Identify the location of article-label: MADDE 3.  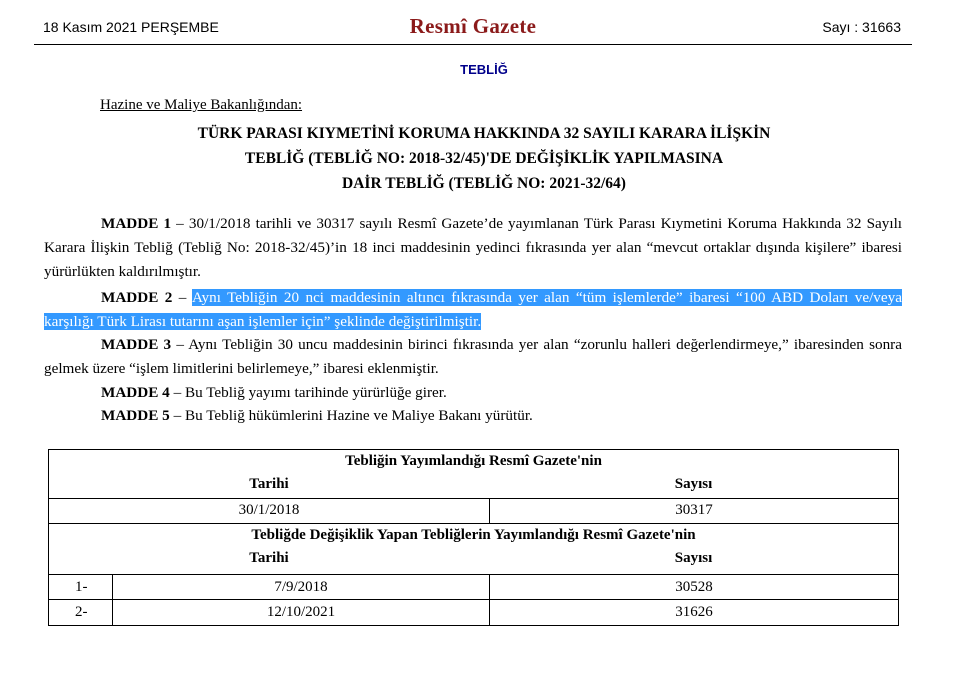
(136, 344).